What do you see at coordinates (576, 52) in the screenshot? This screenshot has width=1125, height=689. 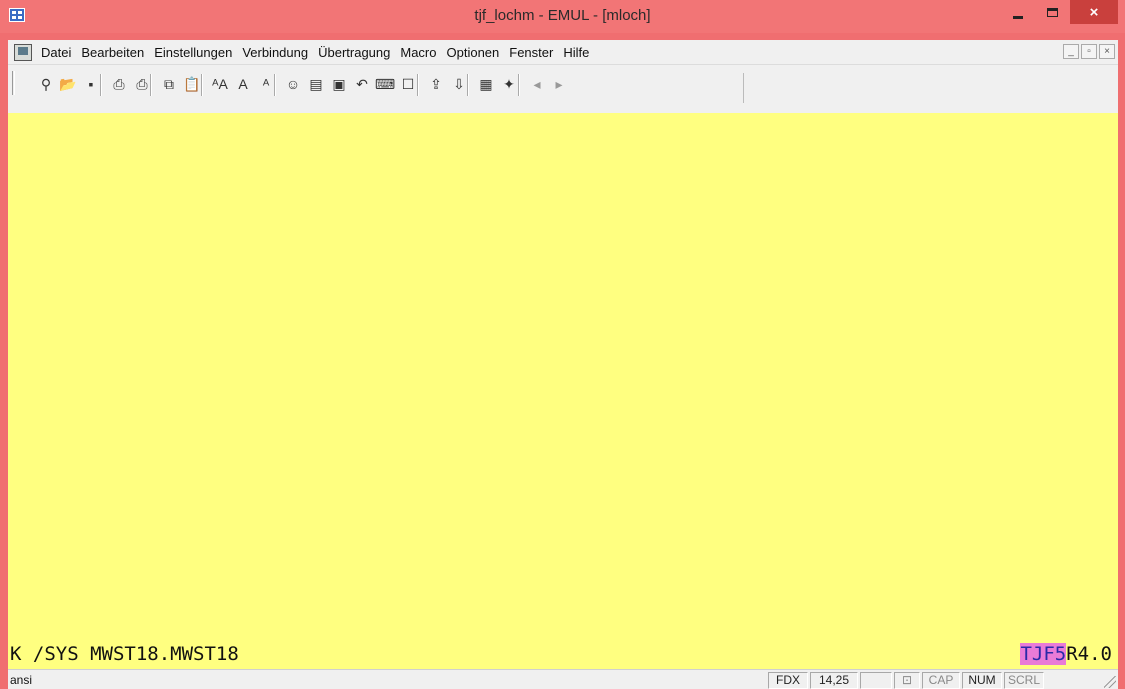 I see `menu-hilfe: Hilfe` at bounding box center [576, 52].